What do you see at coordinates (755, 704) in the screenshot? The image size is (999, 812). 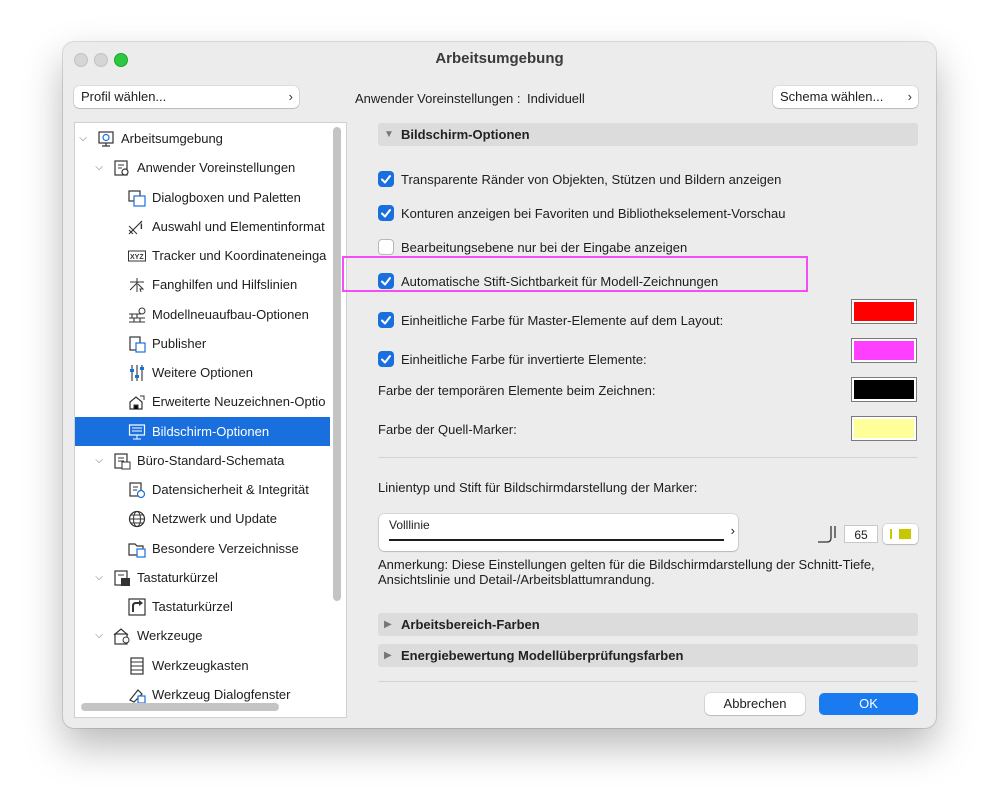 I see `cancel-button: Abbrechen` at bounding box center [755, 704].